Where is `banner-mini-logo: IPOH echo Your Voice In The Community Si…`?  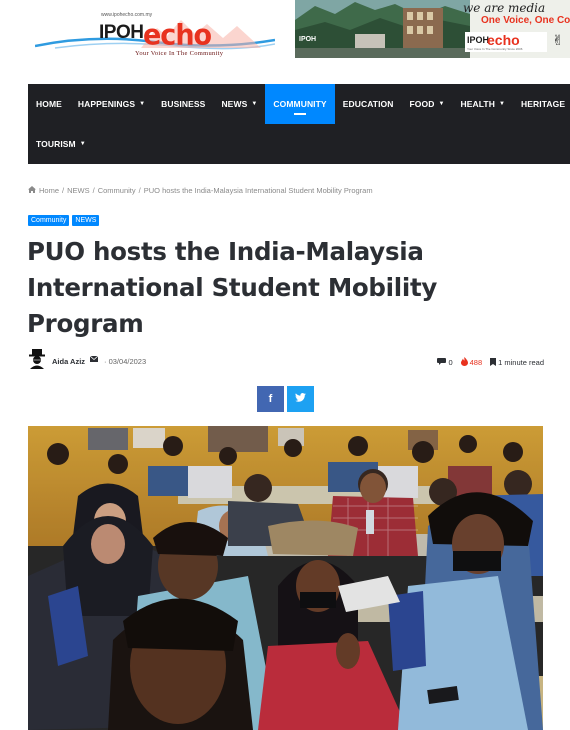 banner-mini-logo: IPOH echo Your Voice In The Community Si… is located at coordinates (506, 42).